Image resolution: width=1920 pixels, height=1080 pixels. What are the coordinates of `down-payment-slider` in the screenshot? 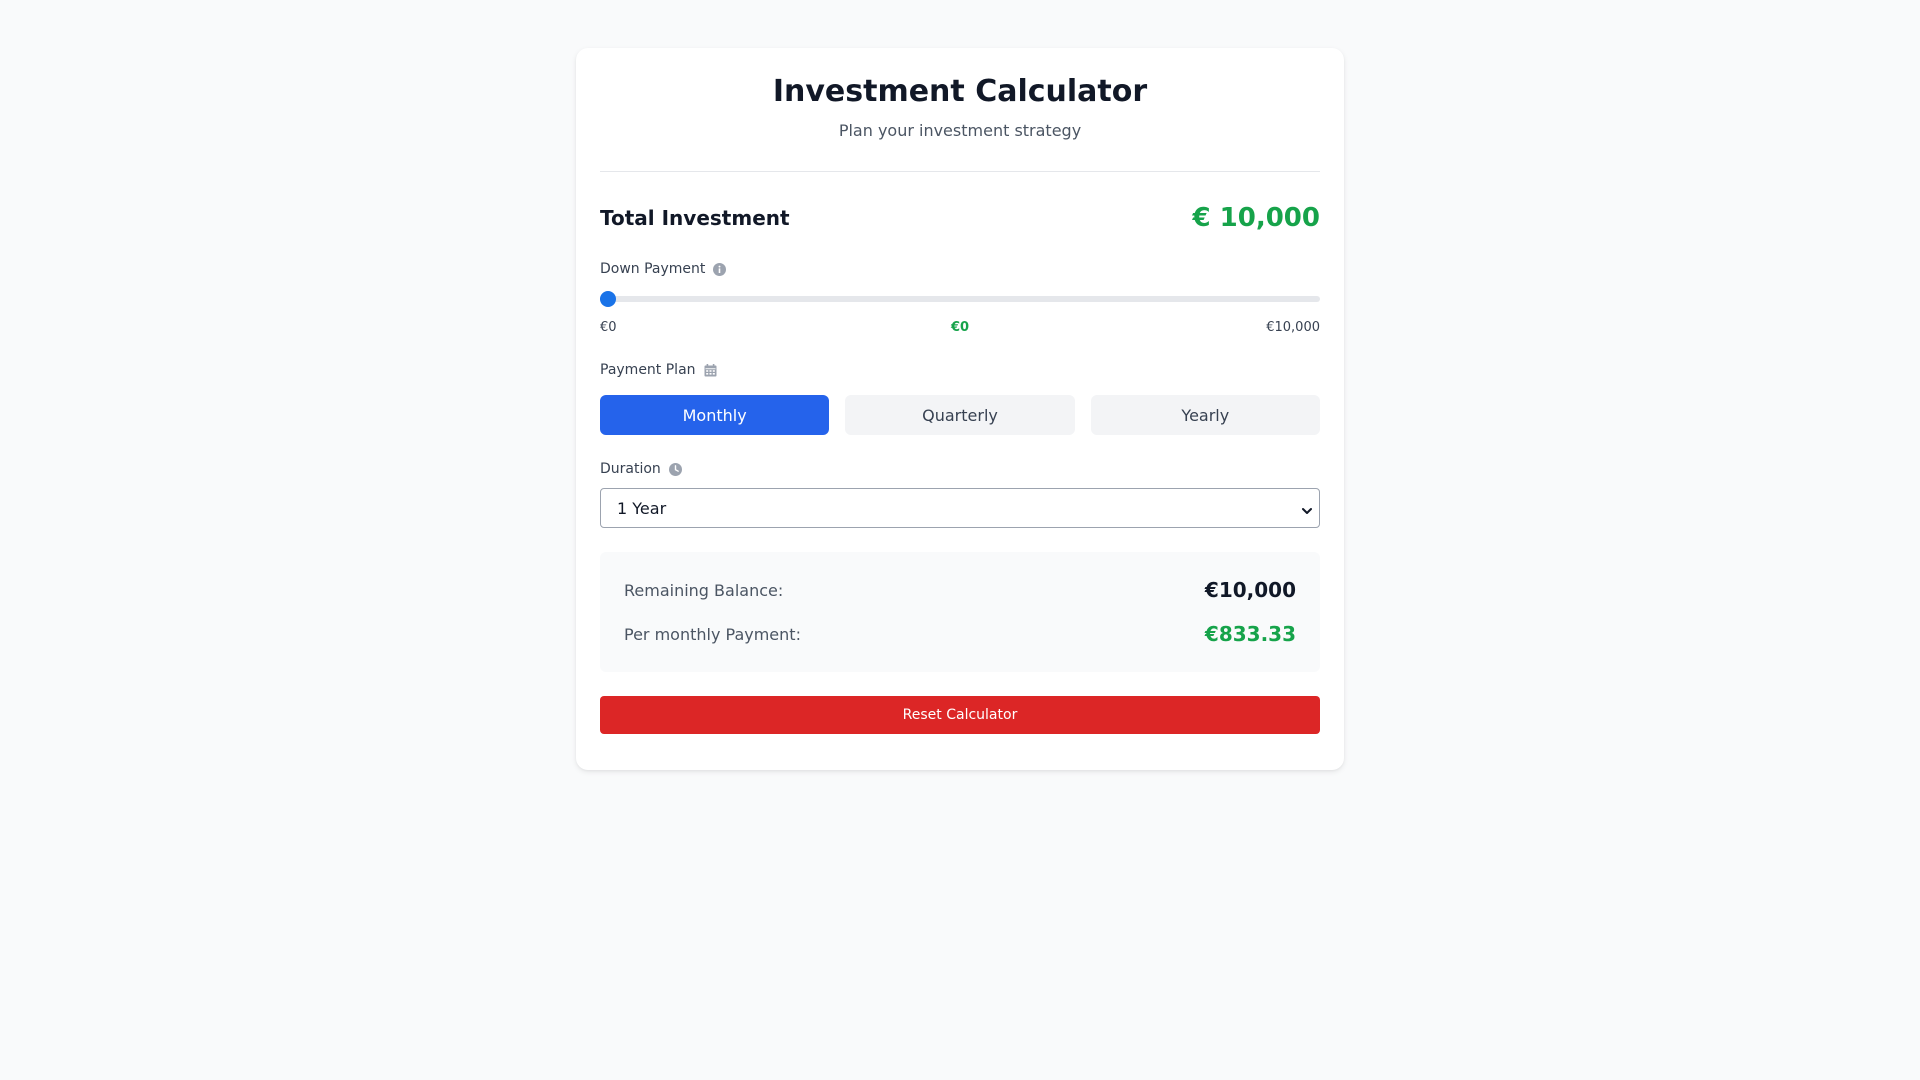 It's located at (960, 299).